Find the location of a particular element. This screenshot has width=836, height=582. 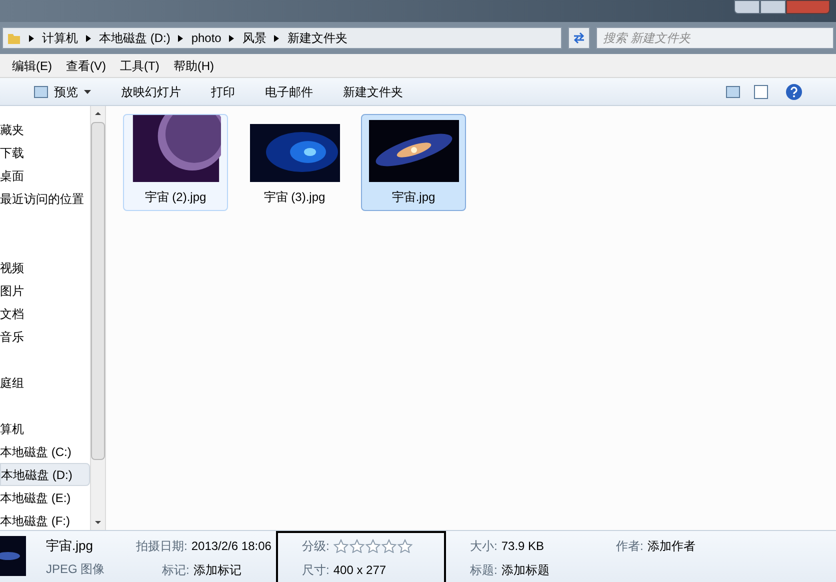

breadcrumb-item: 新建文件夹 is located at coordinates (317, 38).